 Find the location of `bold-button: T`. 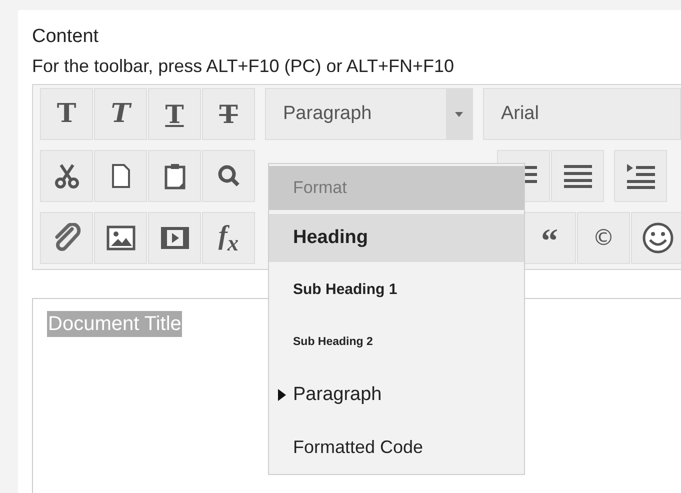

bold-button: T is located at coordinates (66, 114).